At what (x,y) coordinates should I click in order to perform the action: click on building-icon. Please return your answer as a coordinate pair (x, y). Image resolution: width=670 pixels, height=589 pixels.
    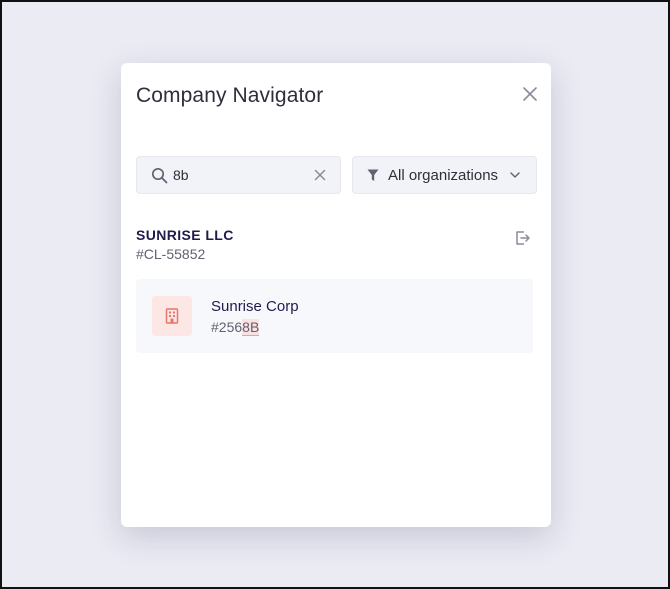
    Looking at the image, I should click on (172, 316).